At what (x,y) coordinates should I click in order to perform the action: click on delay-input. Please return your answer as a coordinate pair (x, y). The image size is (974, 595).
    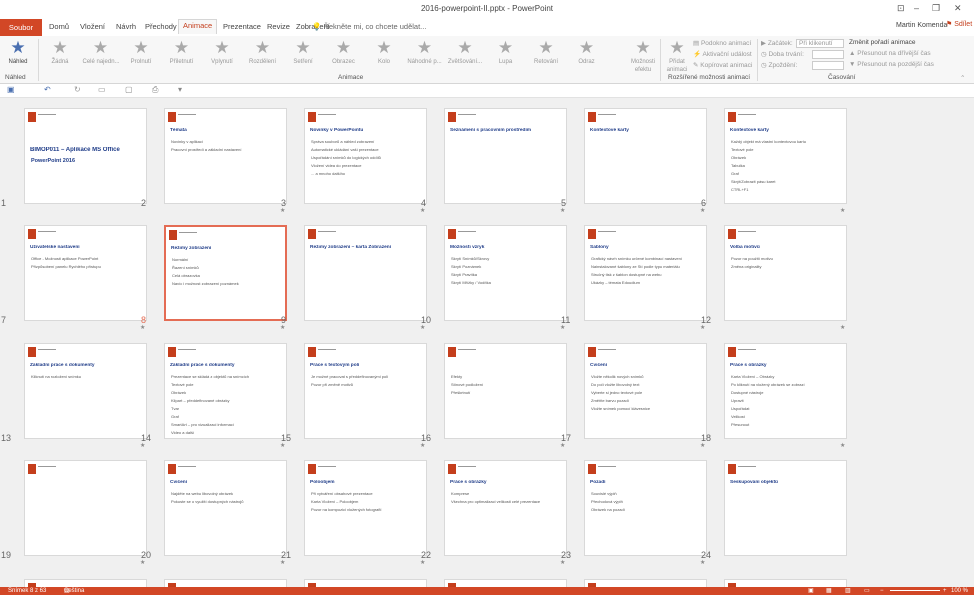
    Looking at the image, I should click on (828, 65).